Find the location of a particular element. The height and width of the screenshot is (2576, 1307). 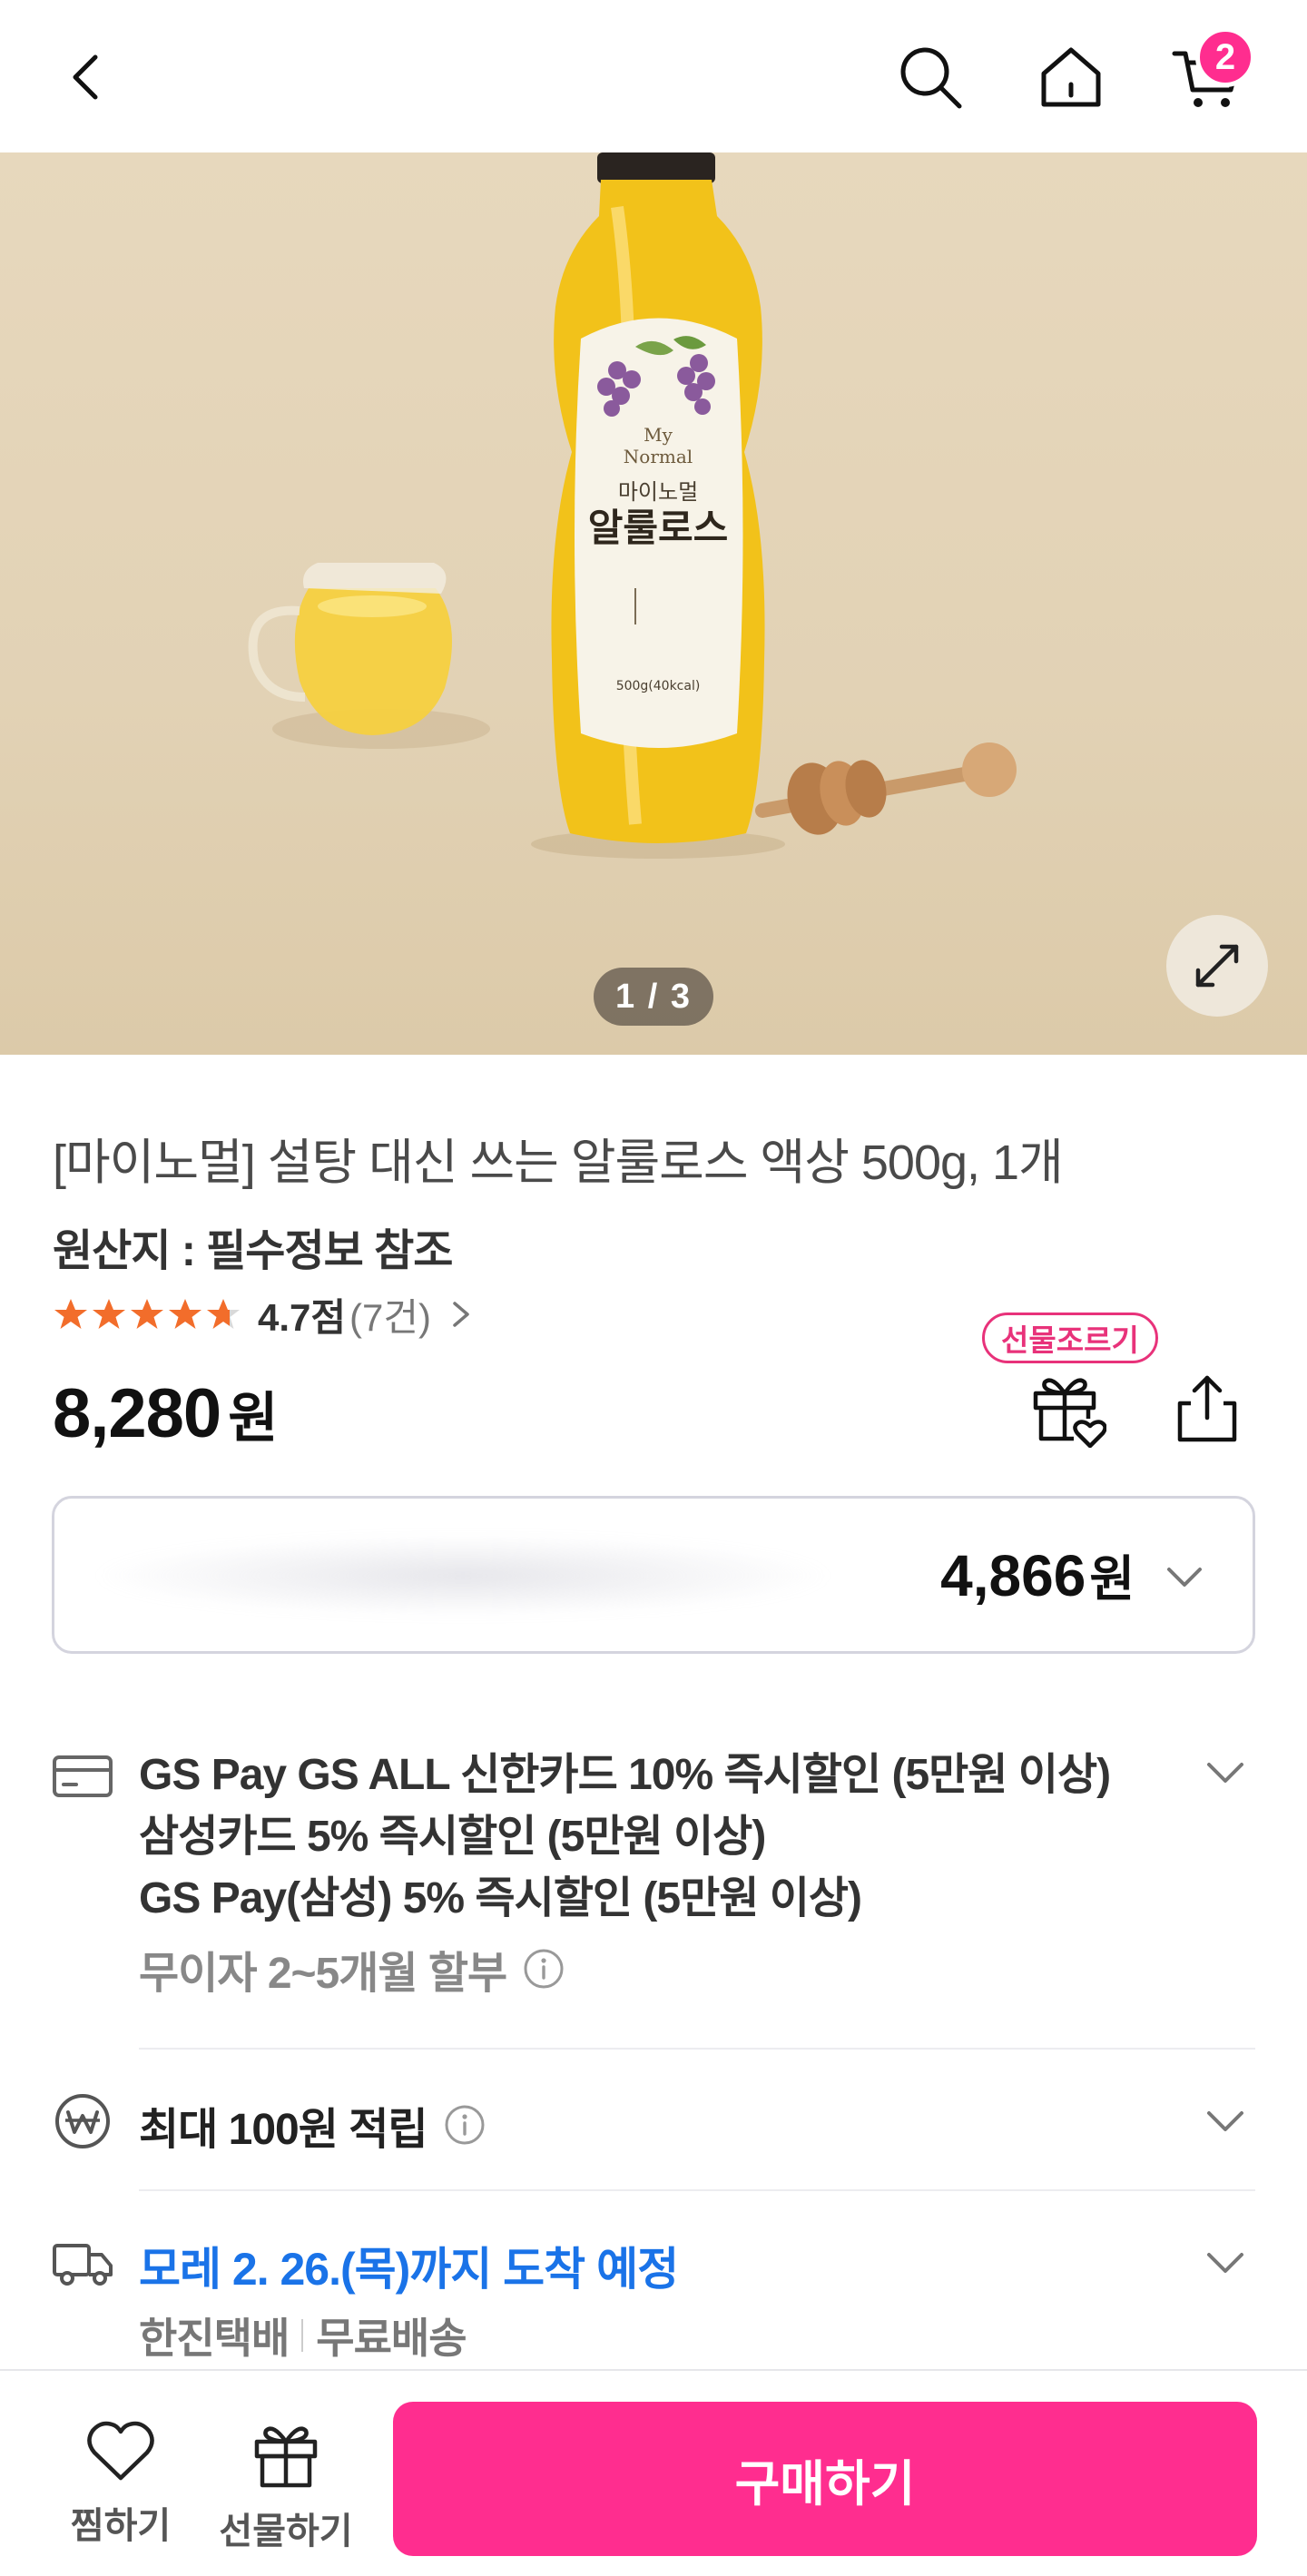

installment-text: 무이자 2~5개월 할부 is located at coordinates (323, 1974).